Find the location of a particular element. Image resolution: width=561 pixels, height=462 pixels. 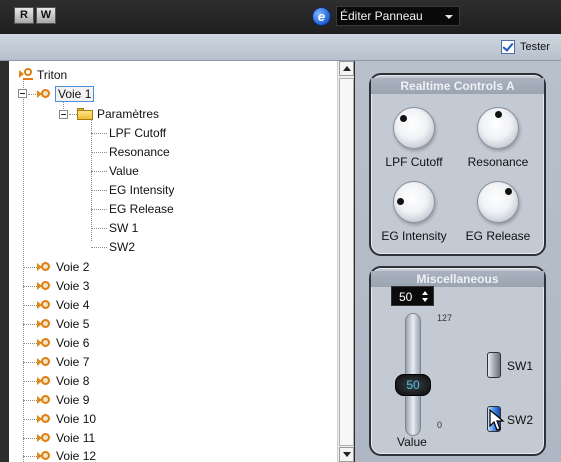

tree-param-label: SW 1 is located at coordinates (124, 228).